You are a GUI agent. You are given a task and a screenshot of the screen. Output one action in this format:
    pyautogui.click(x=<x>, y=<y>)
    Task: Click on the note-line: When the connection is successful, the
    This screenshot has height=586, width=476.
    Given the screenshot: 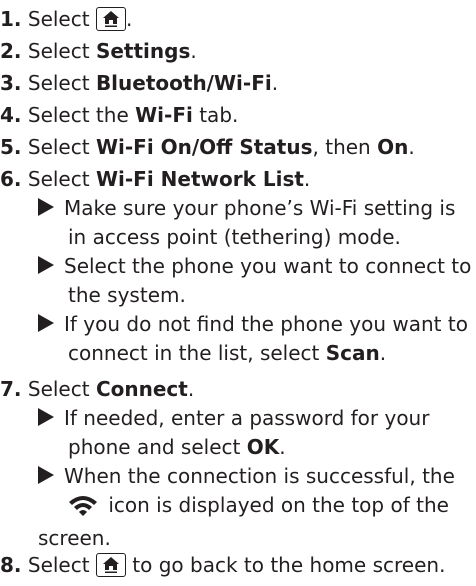 What is the action you would take?
    pyautogui.click(x=246, y=476)
    